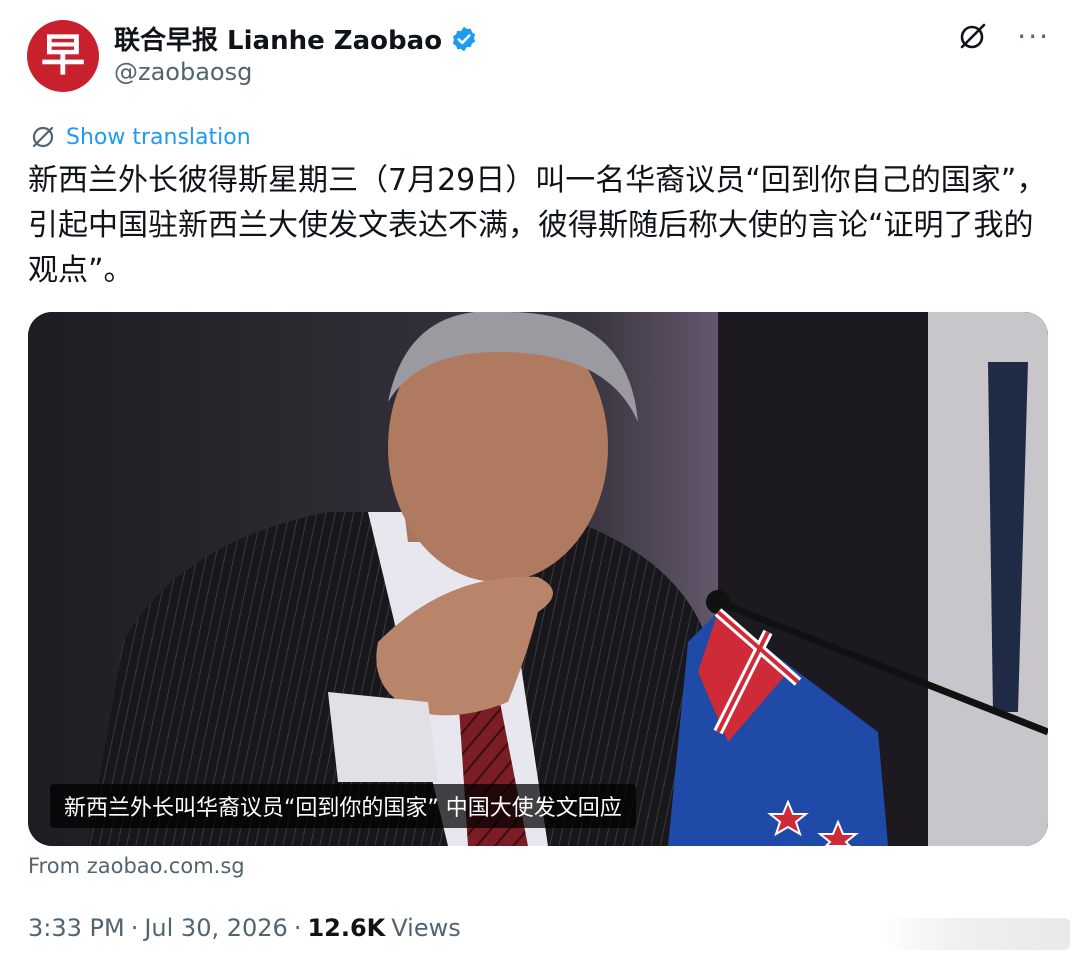  Describe the element at coordinates (215, 928) in the screenshot. I see `post-date: Jul 30, 2026` at that location.